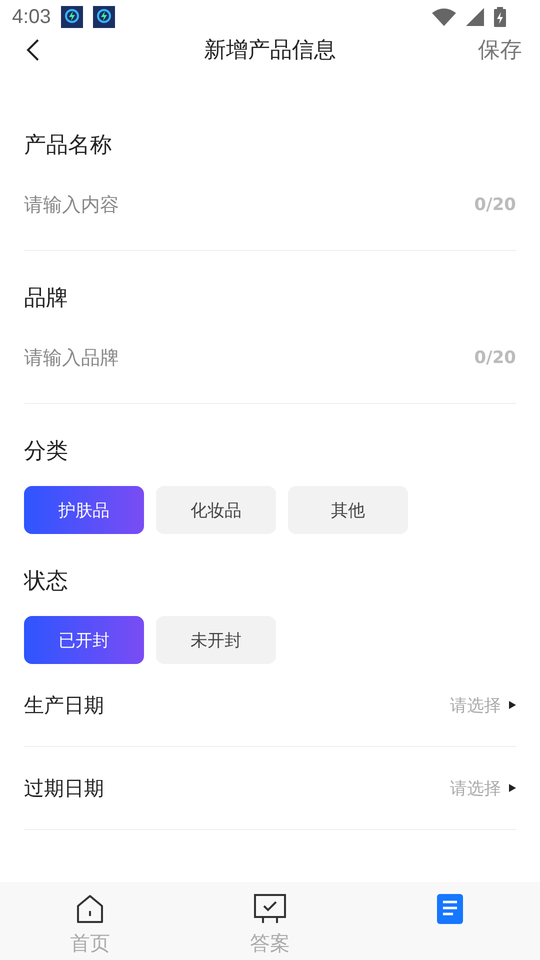  What do you see at coordinates (475, 17) in the screenshot?
I see `signal-icon` at bounding box center [475, 17].